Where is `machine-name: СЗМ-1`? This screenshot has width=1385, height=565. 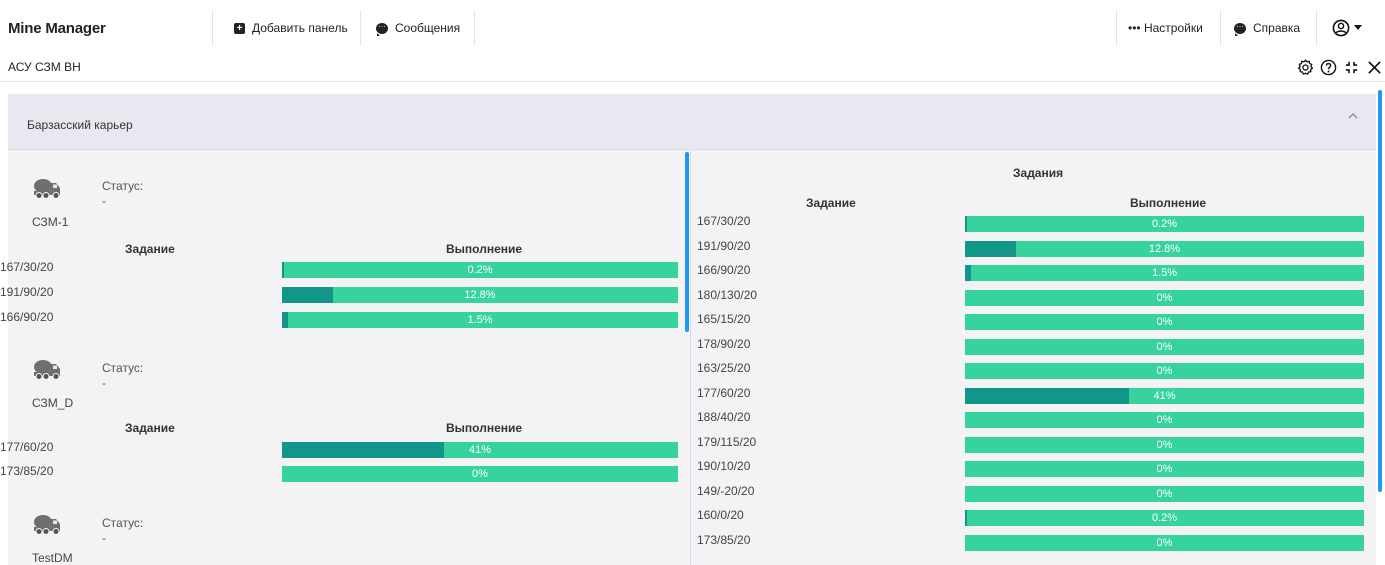
machine-name: СЗМ-1 is located at coordinates (50, 222).